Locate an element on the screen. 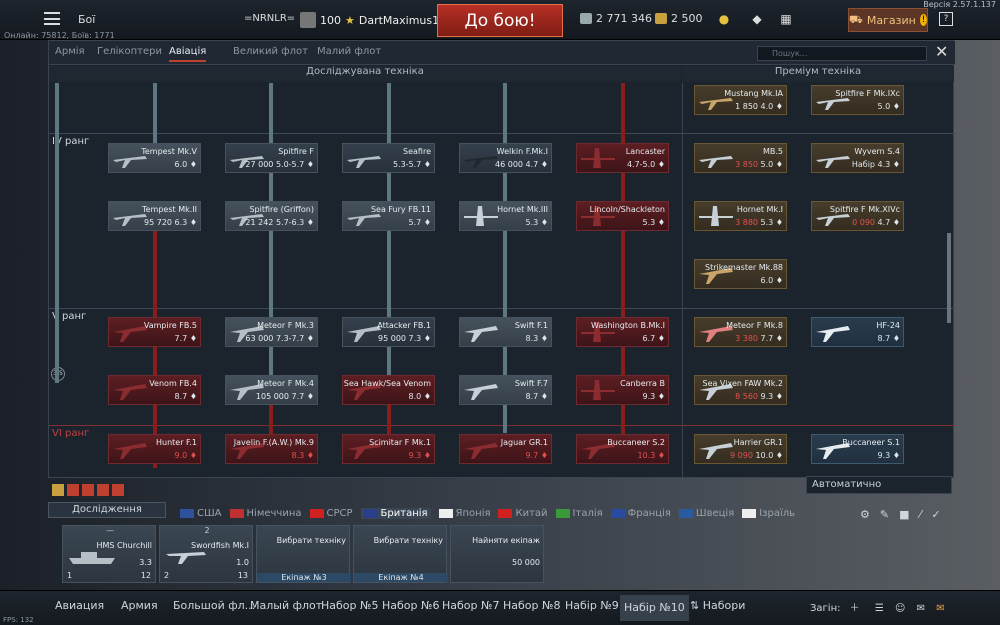 The height and width of the screenshot is (625, 1000). premium-vehicle-card: Buccaneer S.1 9.3 ♦ is located at coordinates (857, 449).